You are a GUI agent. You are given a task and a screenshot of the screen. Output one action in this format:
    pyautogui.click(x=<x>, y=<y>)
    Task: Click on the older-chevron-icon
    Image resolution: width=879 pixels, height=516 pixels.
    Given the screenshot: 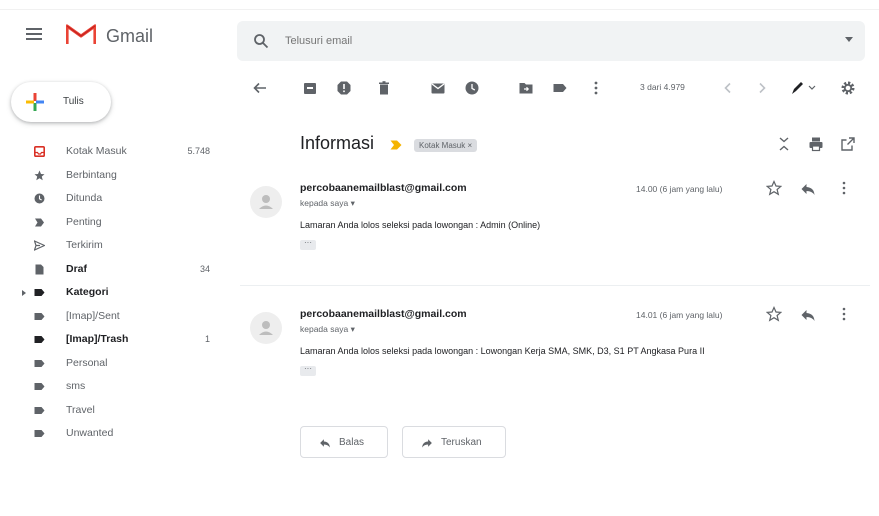 What is the action you would take?
    pyautogui.click(x=762, y=88)
    